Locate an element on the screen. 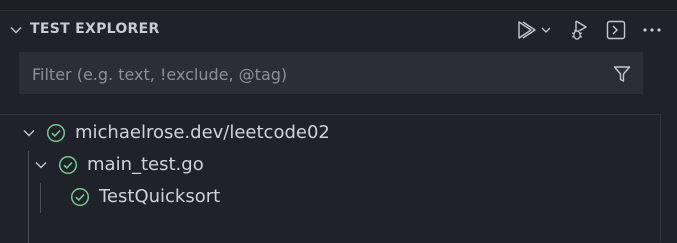 Image resolution: width=677 pixels, height=243 pixels. tree-item-label: main_test.go is located at coordinates (145, 164).